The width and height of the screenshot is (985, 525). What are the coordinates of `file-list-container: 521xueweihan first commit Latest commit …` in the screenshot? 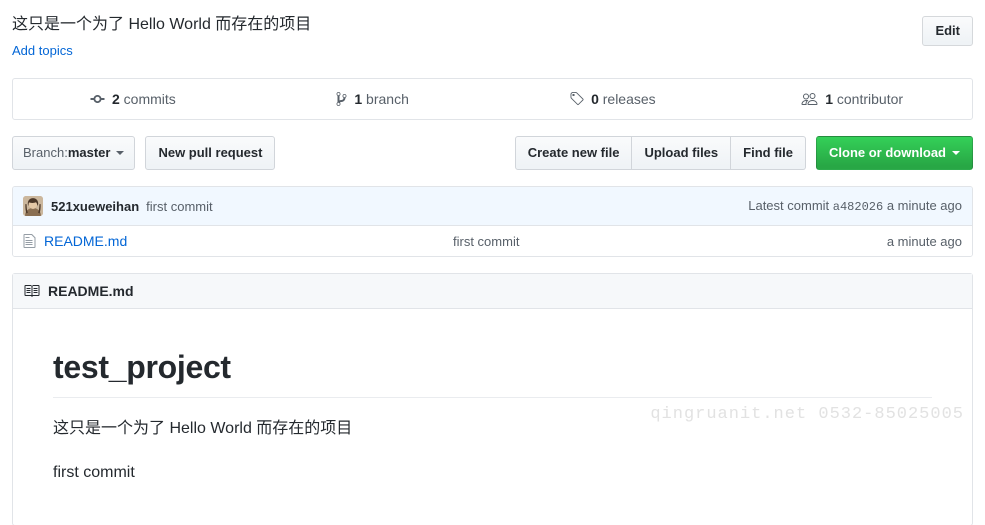 It's located at (492, 221).